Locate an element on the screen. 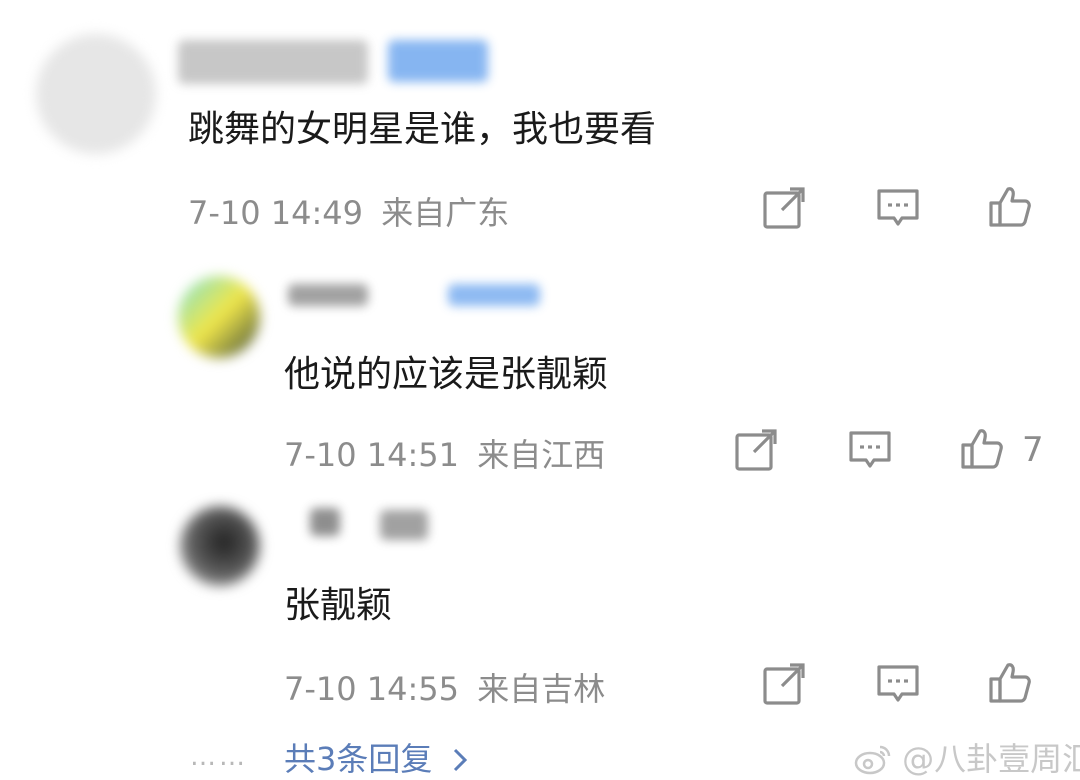 Image resolution: width=1080 pixels, height=780 pixels. comment-meta: 7-10 14:55 来自吉林 is located at coordinates (444, 687).